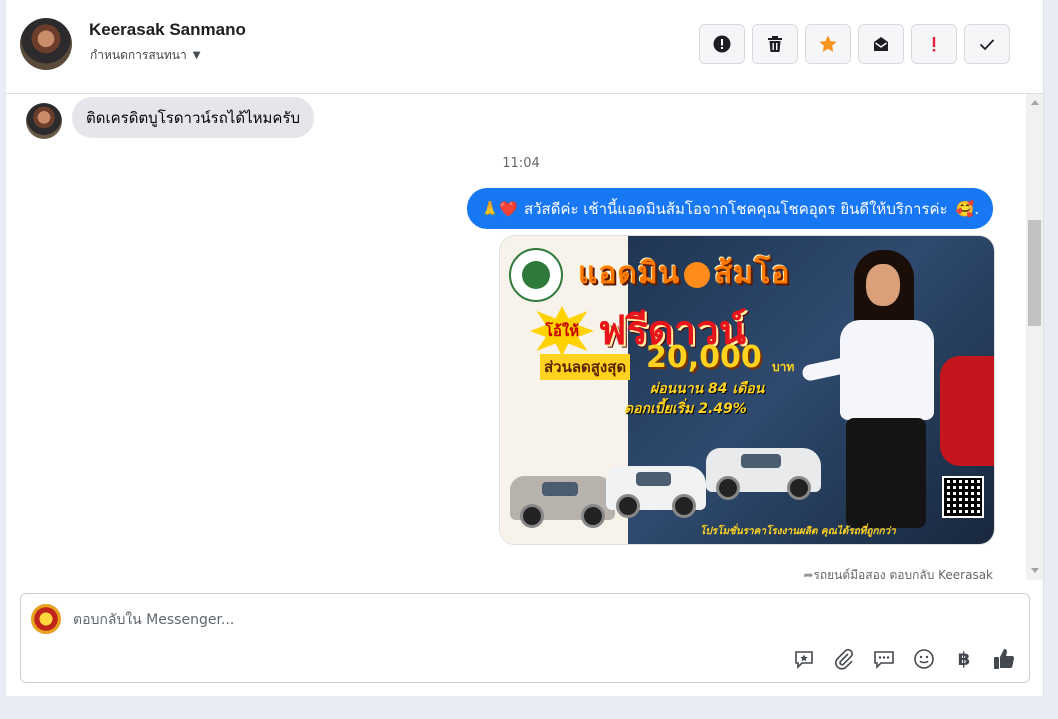 The height and width of the screenshot is (719, 1058). What do you see at coordinates (967, 411) in the screenshot?
I see `car-door-graphic` at bounding box center [967, 411].